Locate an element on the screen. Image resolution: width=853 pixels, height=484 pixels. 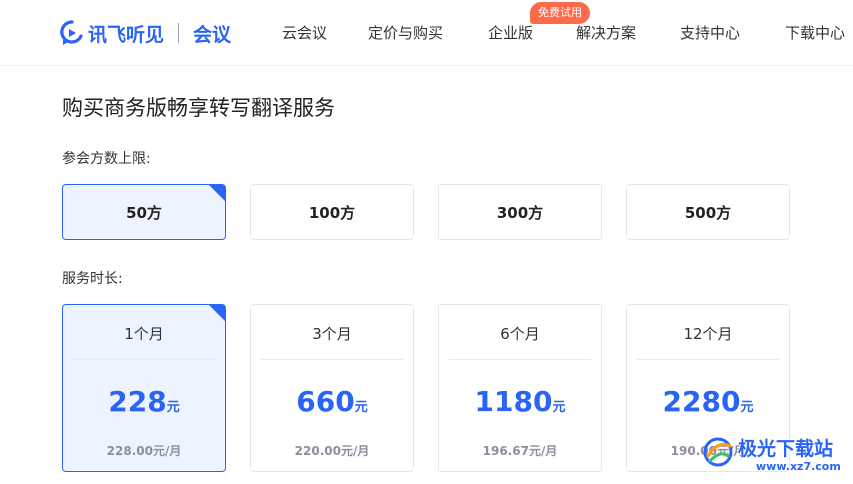
plan-price: 660元 is located at coordinates (332, 401).